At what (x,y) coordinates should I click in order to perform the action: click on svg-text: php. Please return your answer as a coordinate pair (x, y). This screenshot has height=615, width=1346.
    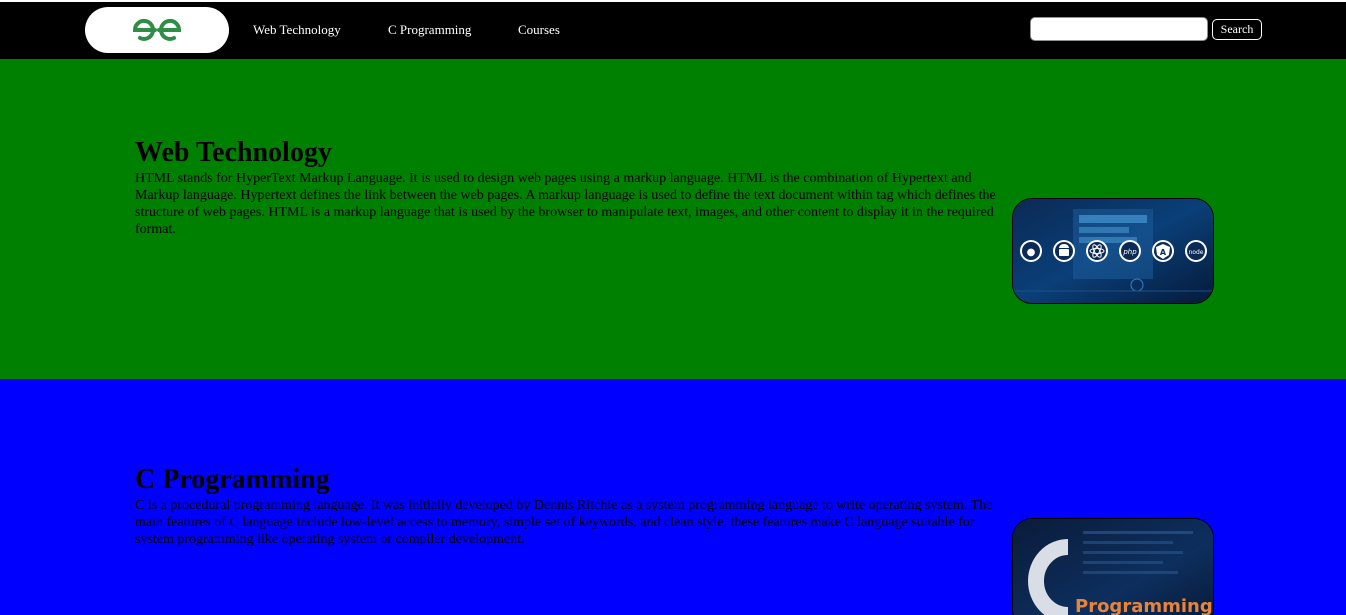
    Looking at the image, I should click on (1129, 252).